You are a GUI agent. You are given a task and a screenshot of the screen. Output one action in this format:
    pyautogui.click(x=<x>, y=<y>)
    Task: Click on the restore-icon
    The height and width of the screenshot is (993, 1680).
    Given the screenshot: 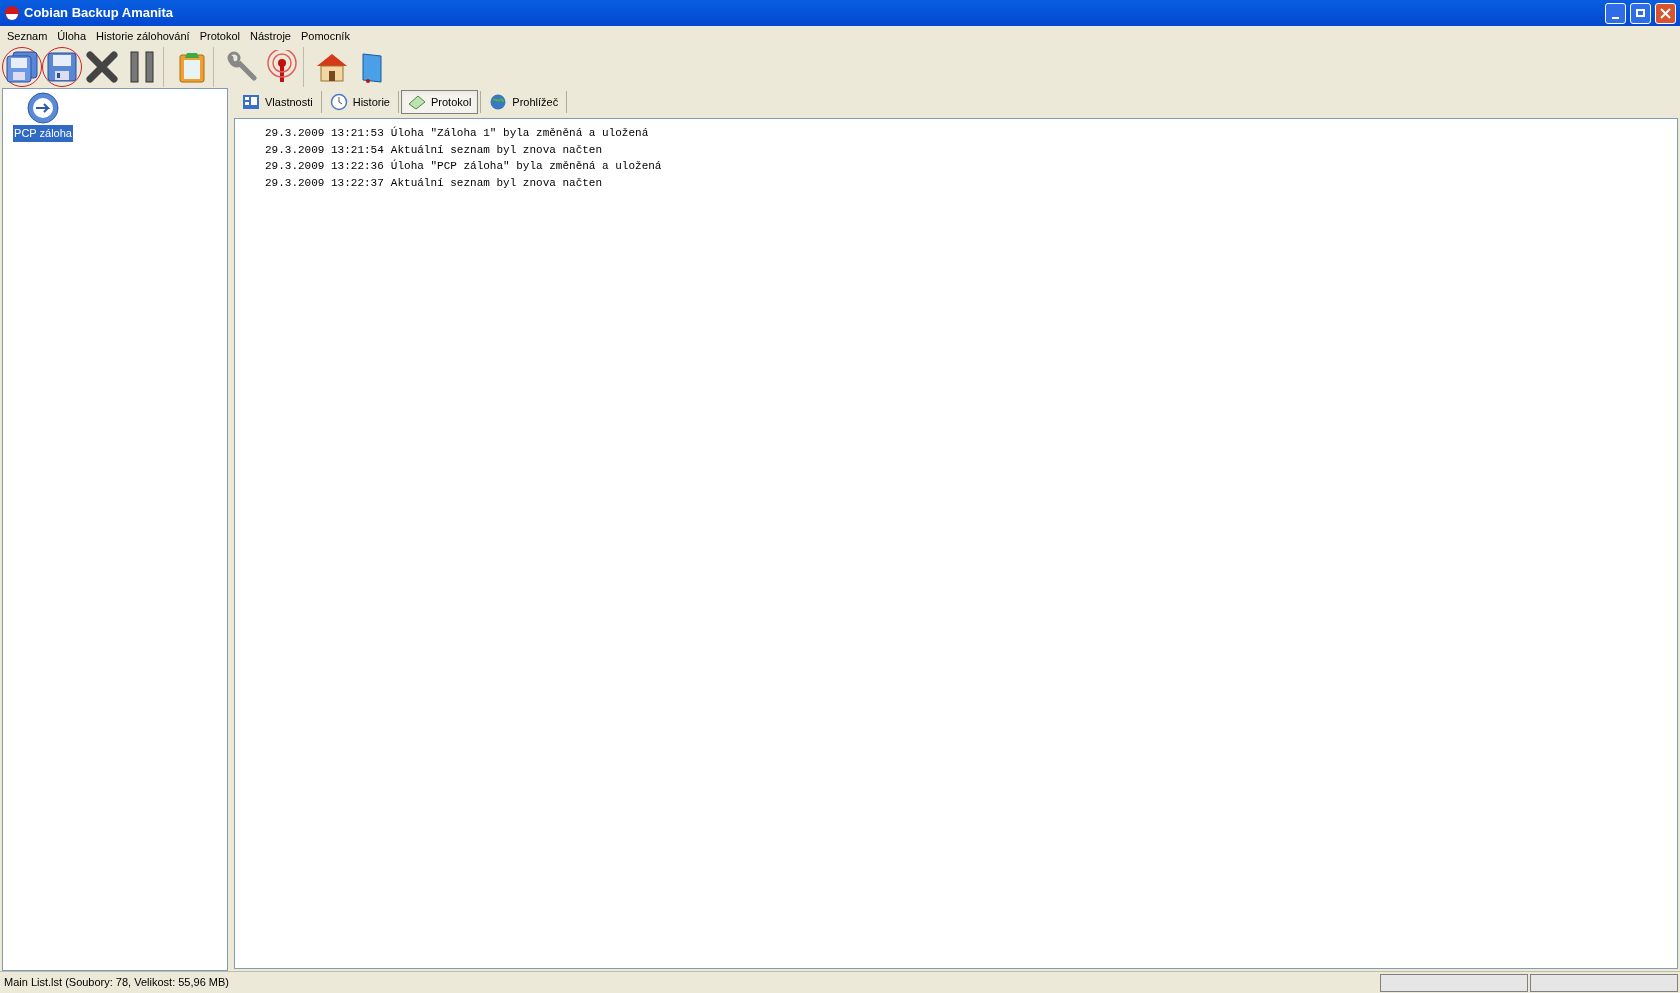 What is the action you would take?
    pyautogui.click(x=1640, y=13)
    